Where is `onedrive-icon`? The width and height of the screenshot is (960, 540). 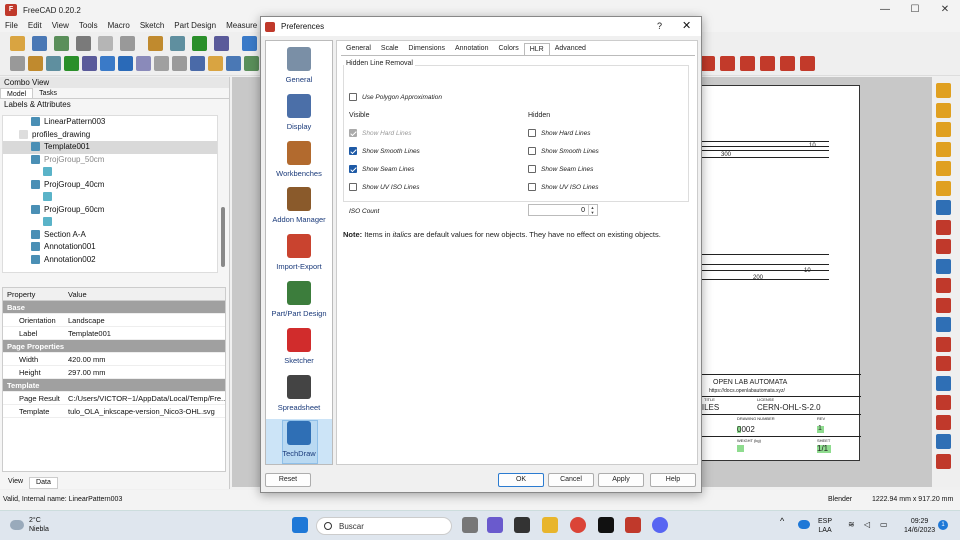 onedrive-icon is located at coordinates (804, 524).